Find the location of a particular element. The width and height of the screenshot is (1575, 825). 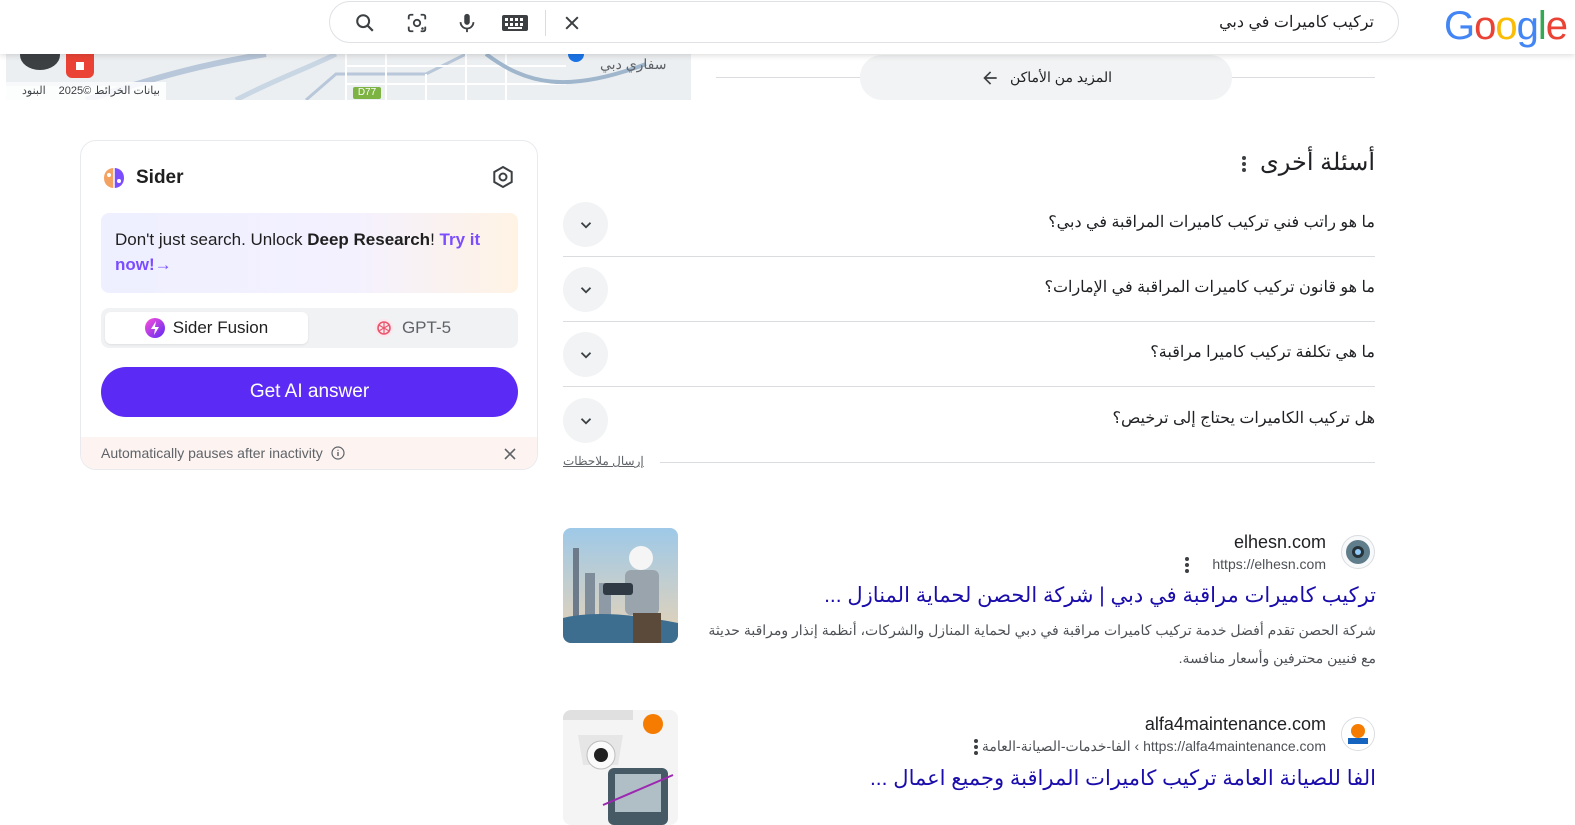

search-box: تركيب كاميرات في دبي is located at coordinates (864, 22).